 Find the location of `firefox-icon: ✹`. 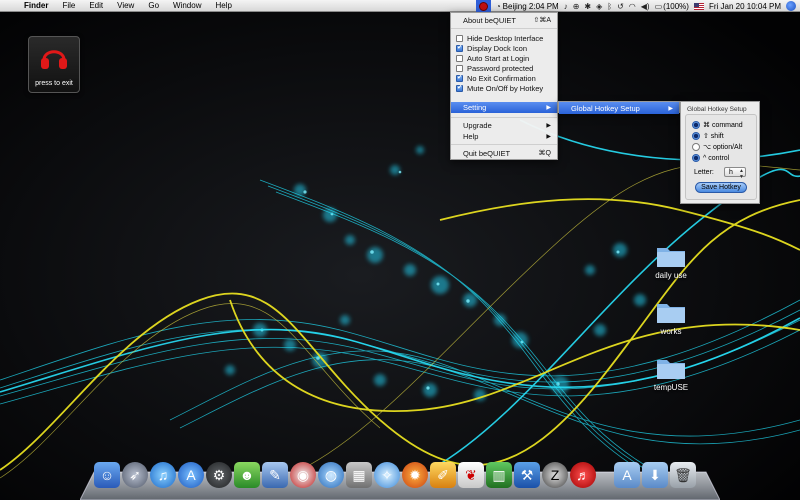

firefox-icon: ✹ is located at coordinates (415, 475).